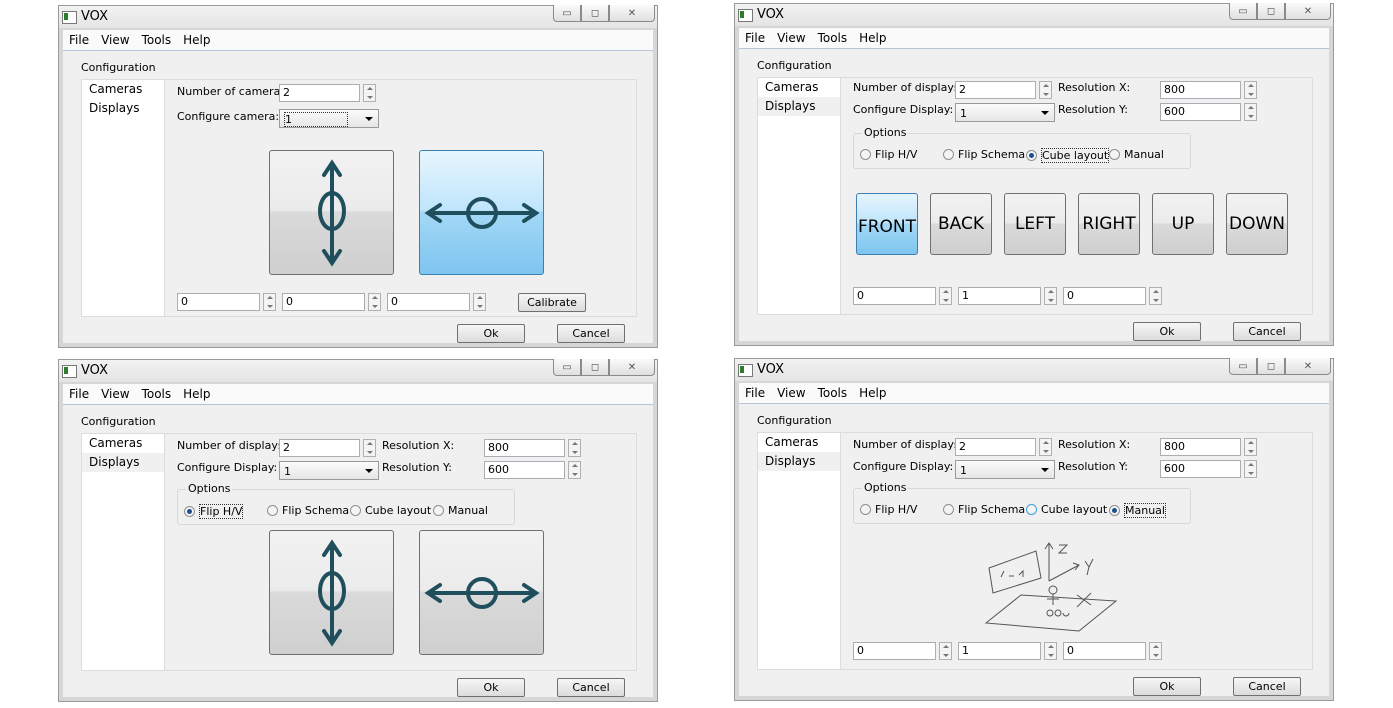 This screenshot has width=1393, height=708. I want to click on number-of-displays-spinbox: 2, so click(1005, 90).